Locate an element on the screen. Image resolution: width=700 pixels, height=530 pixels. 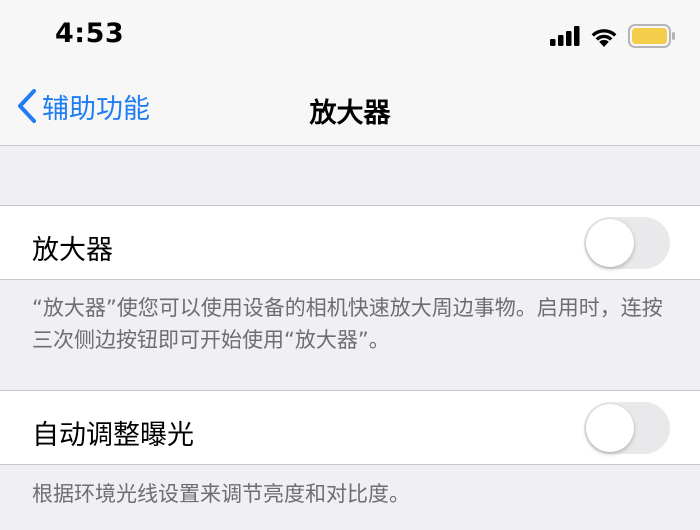
navigation-bar: 辅助功能 放大器 is located at coordinates (350, 108).